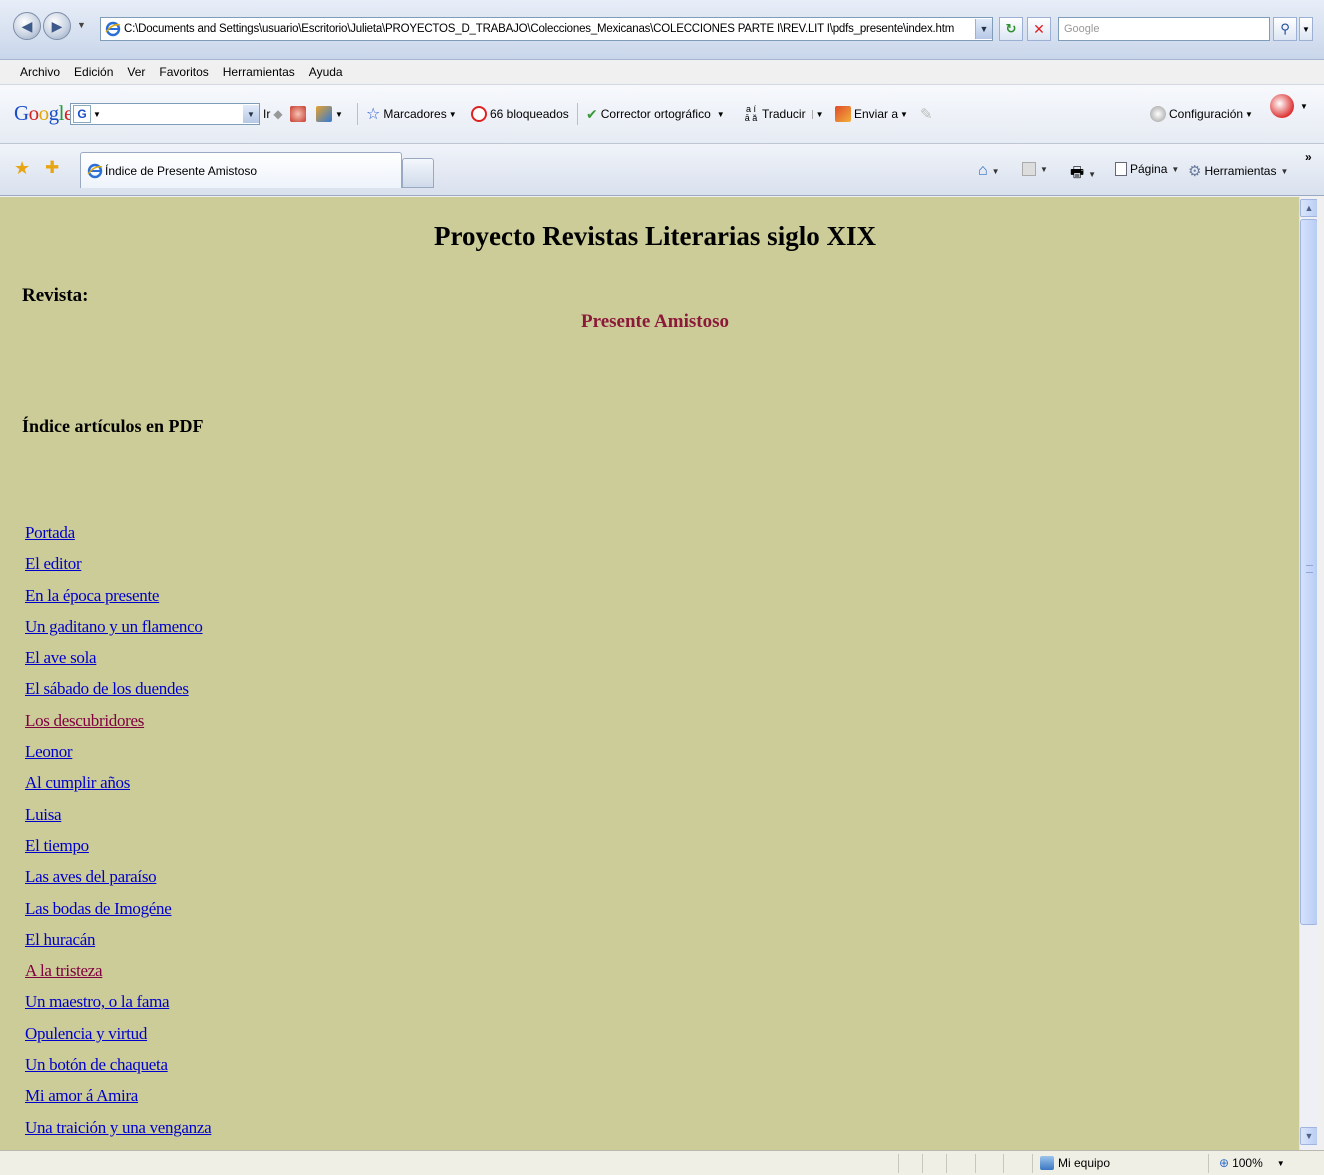  What do you see at coordinates (81, 1095) in the screenshot?
I see `article-link: Mi amor á Amira` at bounding box center [81, 1095].